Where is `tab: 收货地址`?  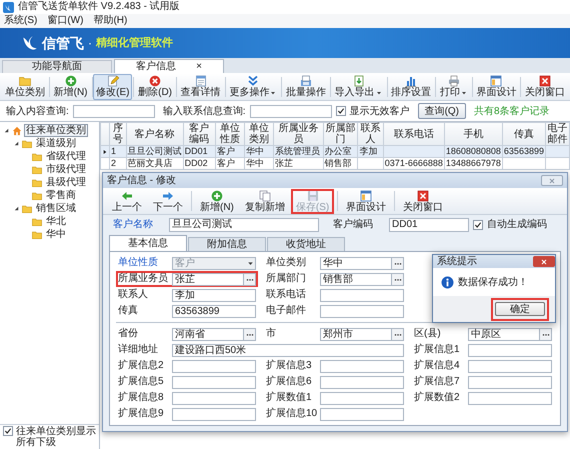 tab: 收货地址 is located at coordinates (306, 244).